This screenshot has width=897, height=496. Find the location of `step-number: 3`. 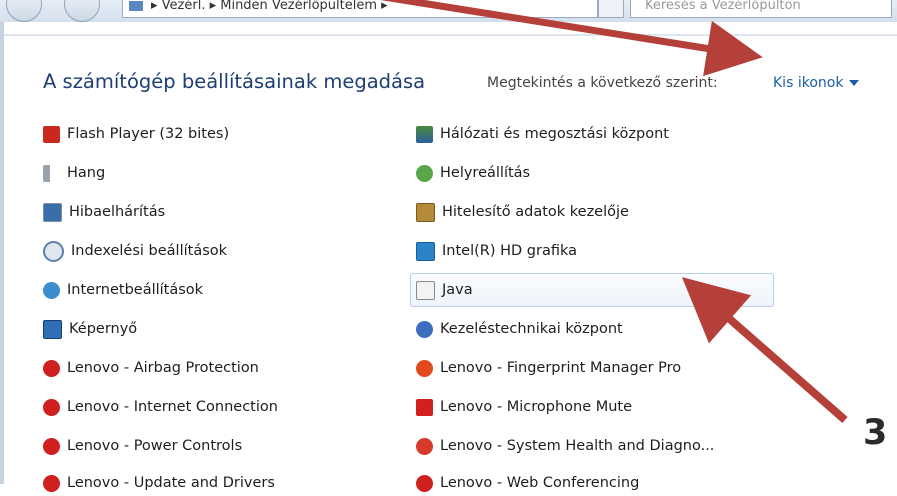

step-number: 3 is located at coordinates (875, 433).